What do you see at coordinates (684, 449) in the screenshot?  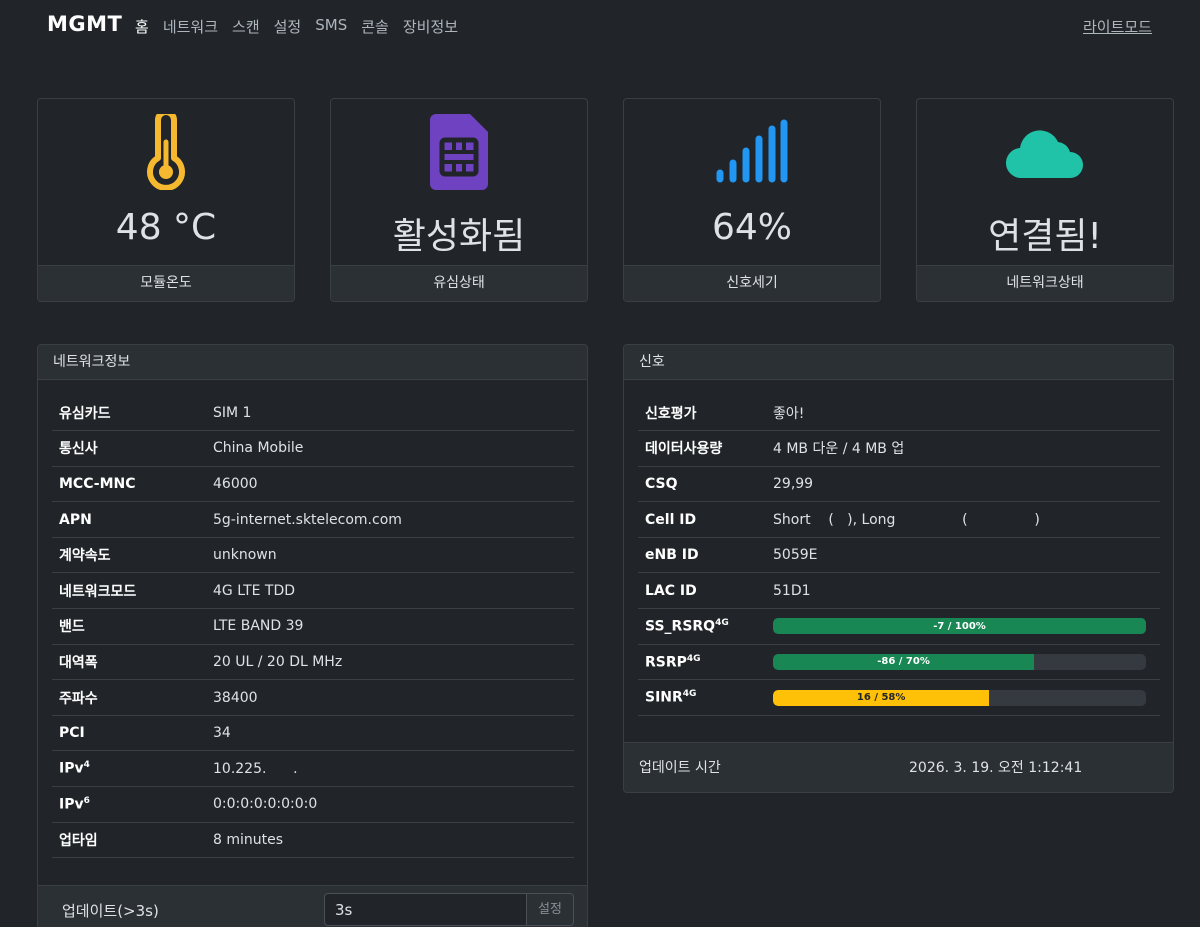 I see `signal-key-text: 데이터사용량` at bounding box center [684, 449].